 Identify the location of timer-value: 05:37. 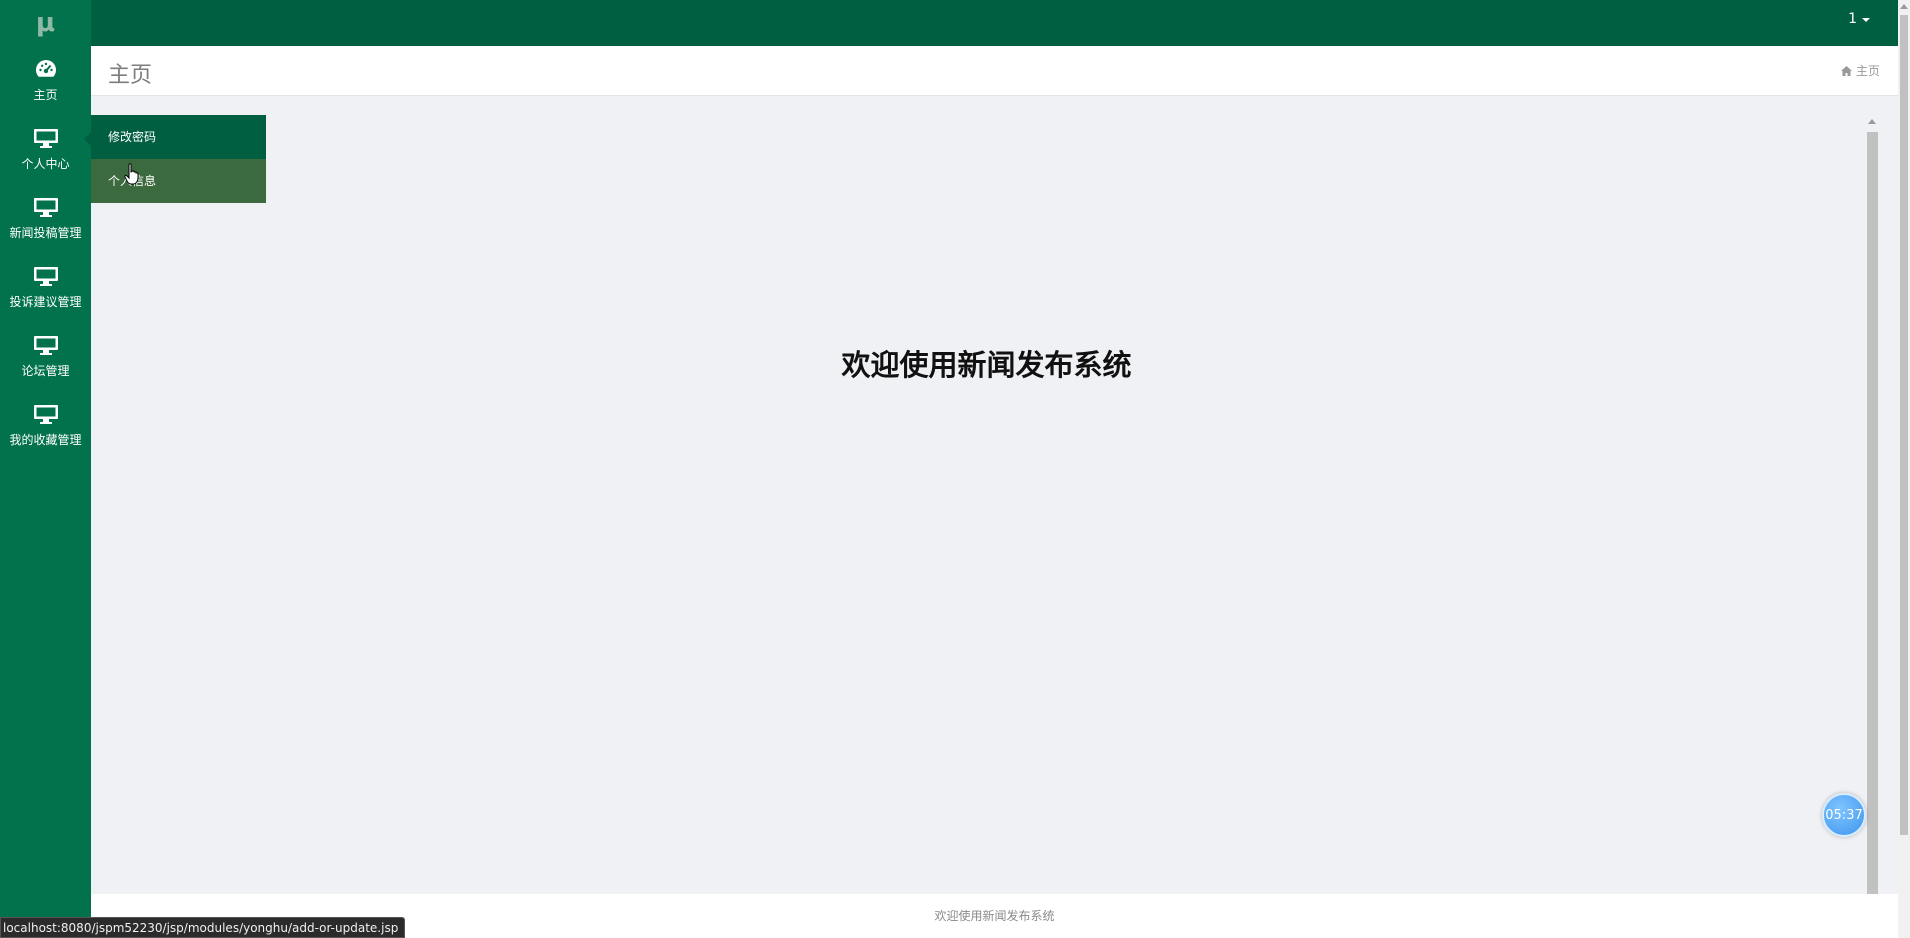
(1844, 815).